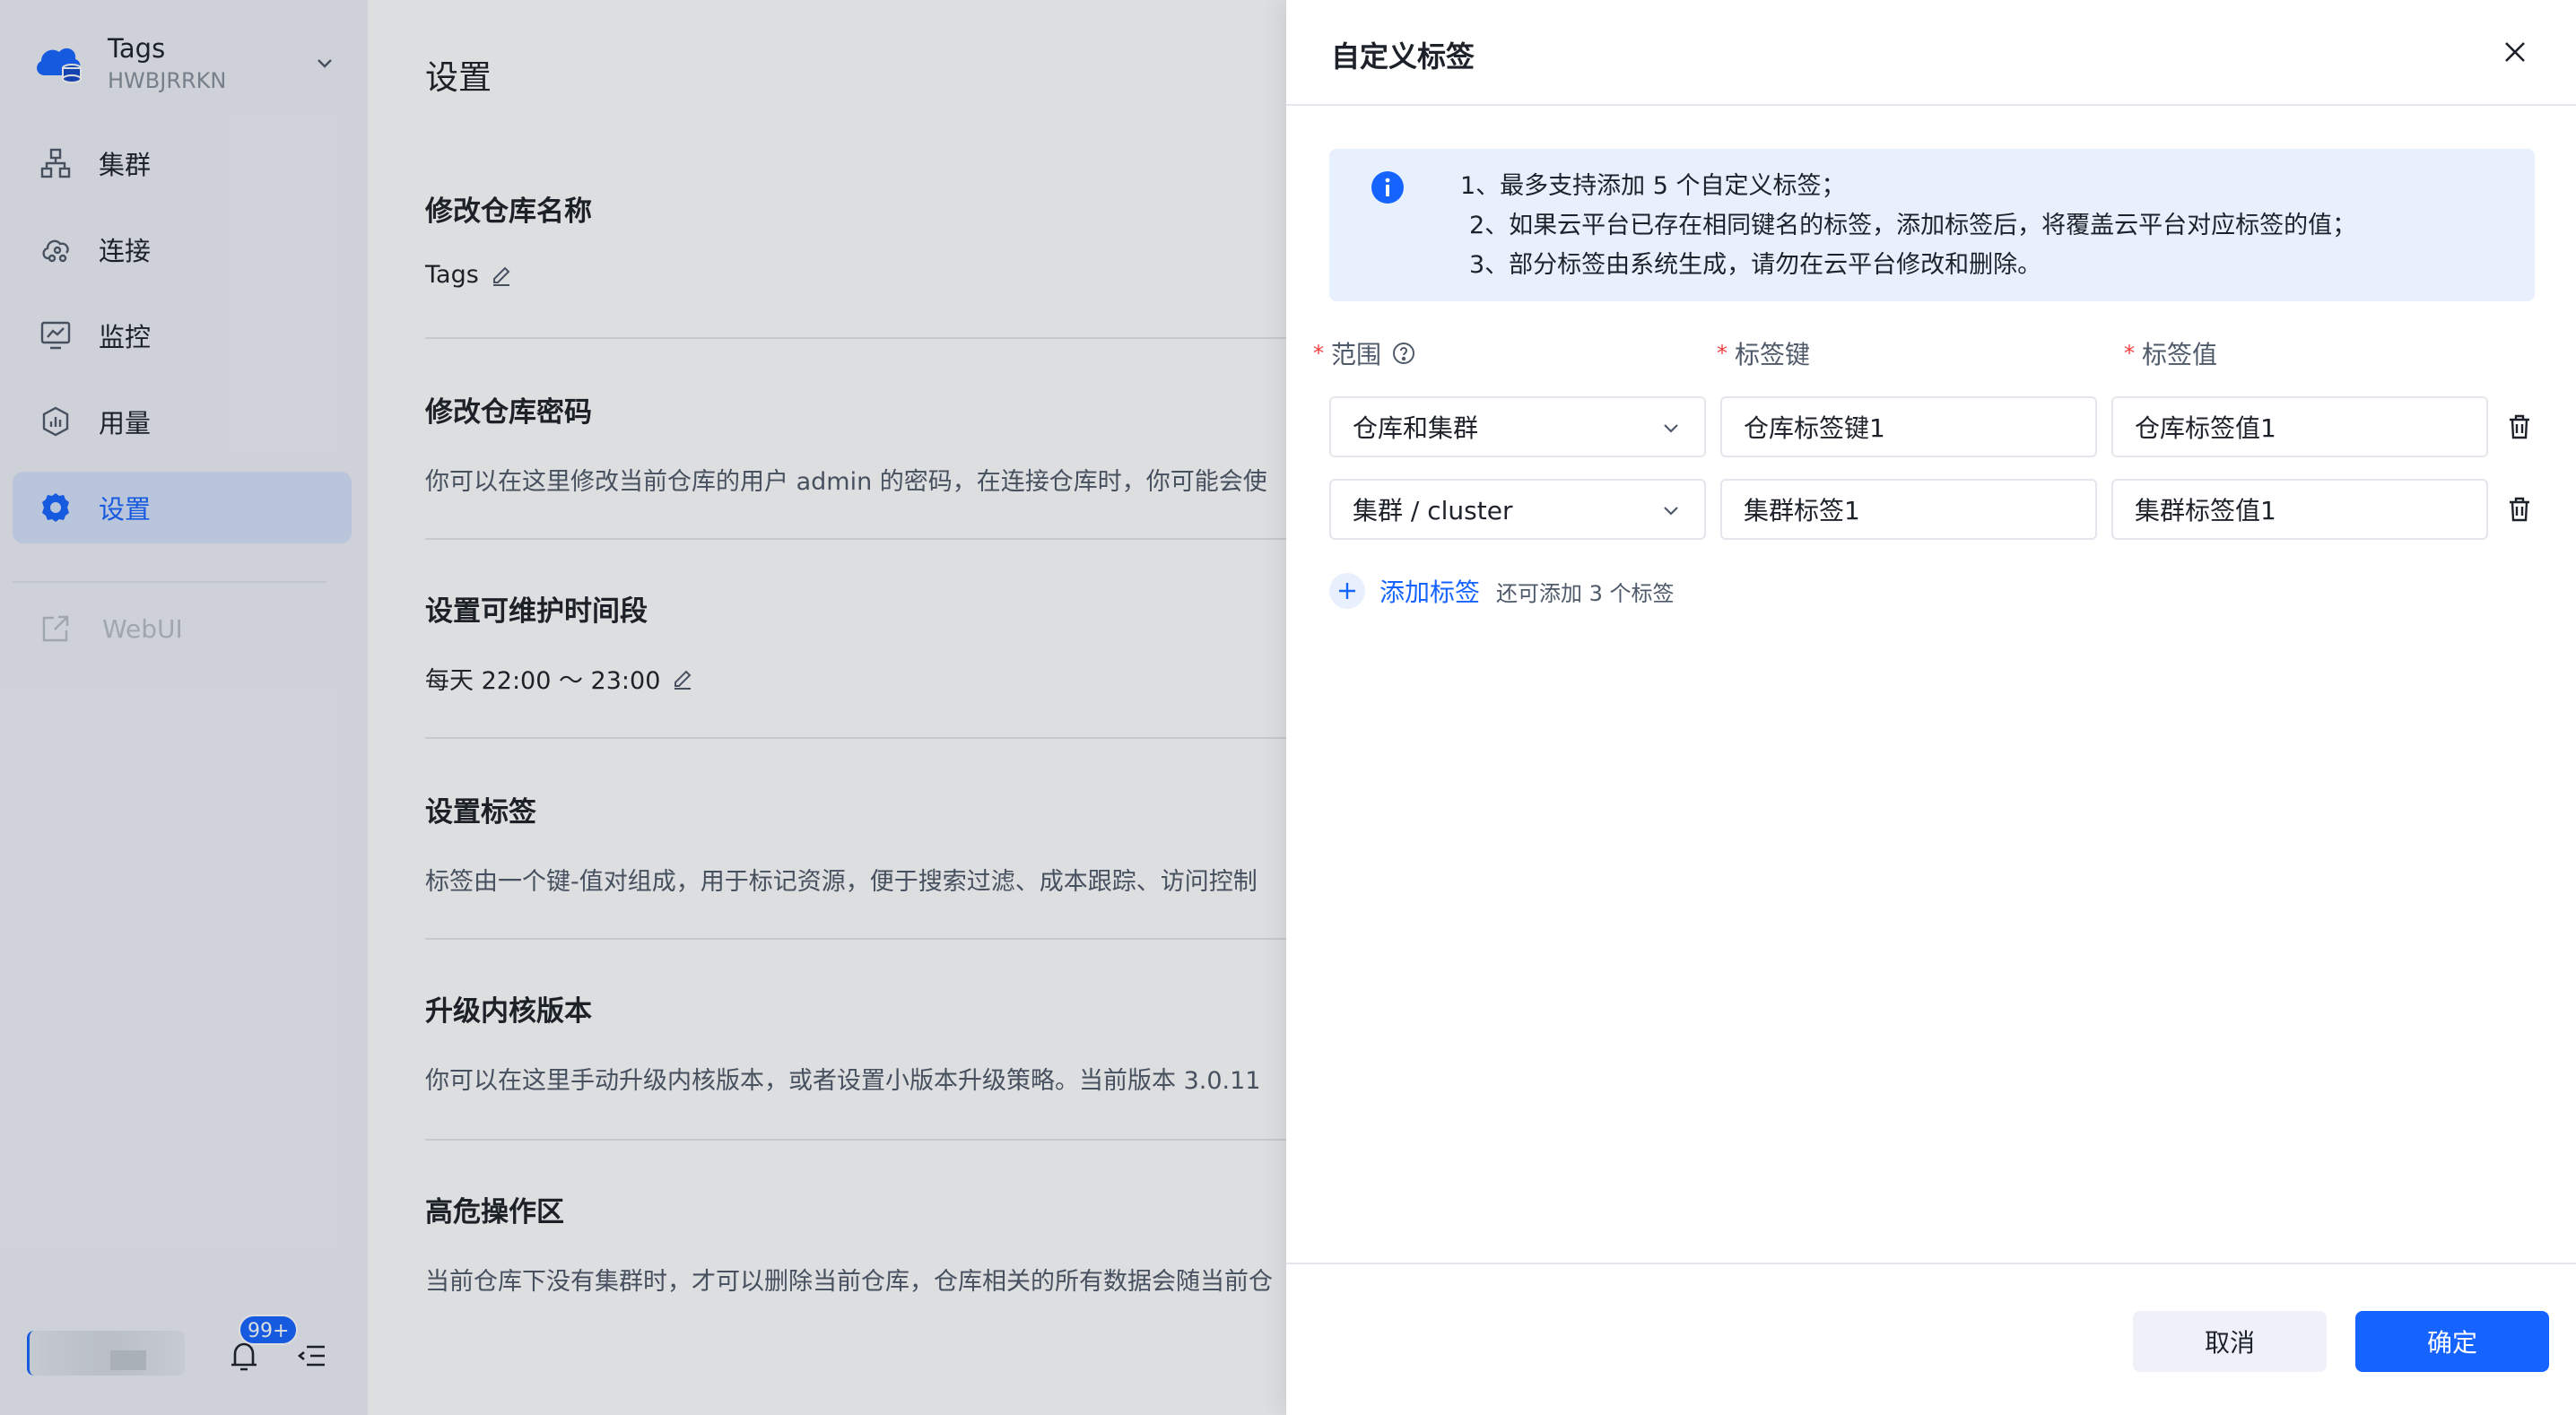 The image size is (2576, 1415). I want to click on info-line: 2、如果云平台已存在相同键名的标签，添加标签后，将覆盖云平台对应标签的值；, so click(1913, 225).